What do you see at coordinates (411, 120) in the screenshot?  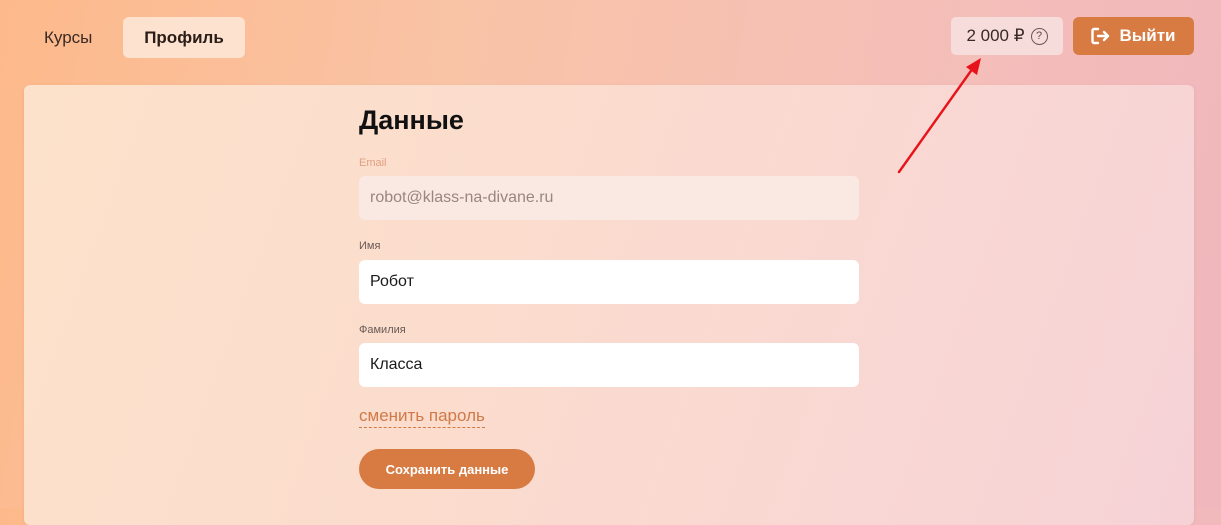 I see `page-title: Данные` at bounding box center [411, 120].